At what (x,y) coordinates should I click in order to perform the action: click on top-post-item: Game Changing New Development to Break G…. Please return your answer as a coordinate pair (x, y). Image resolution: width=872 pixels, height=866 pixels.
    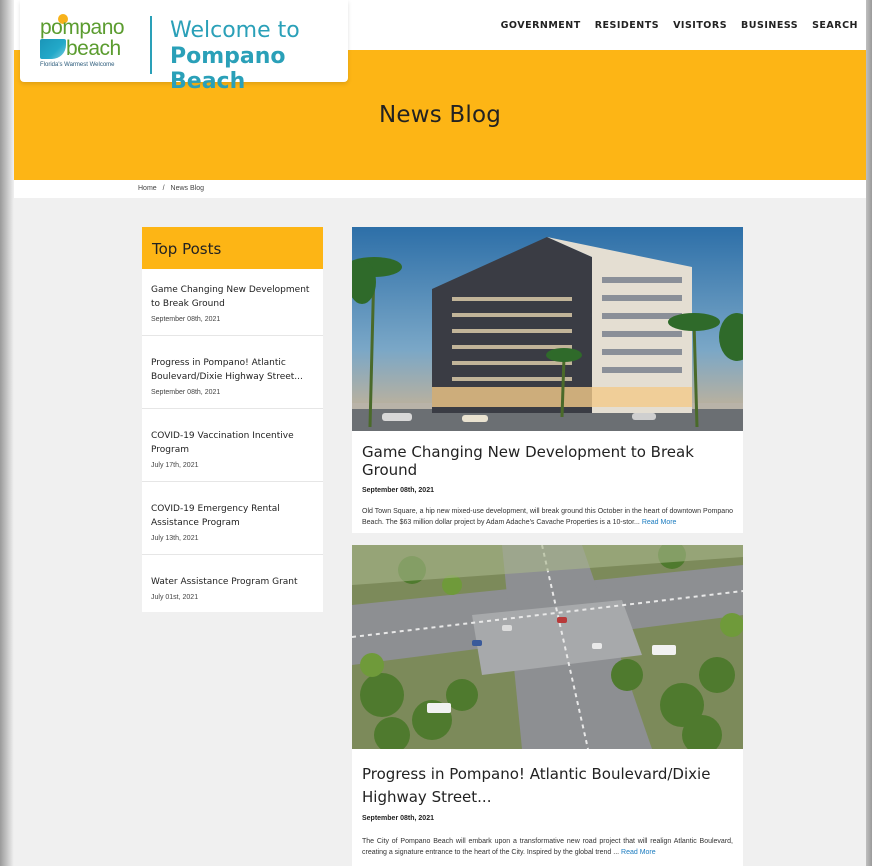
    Looking at the image, I should click on (232, 302).